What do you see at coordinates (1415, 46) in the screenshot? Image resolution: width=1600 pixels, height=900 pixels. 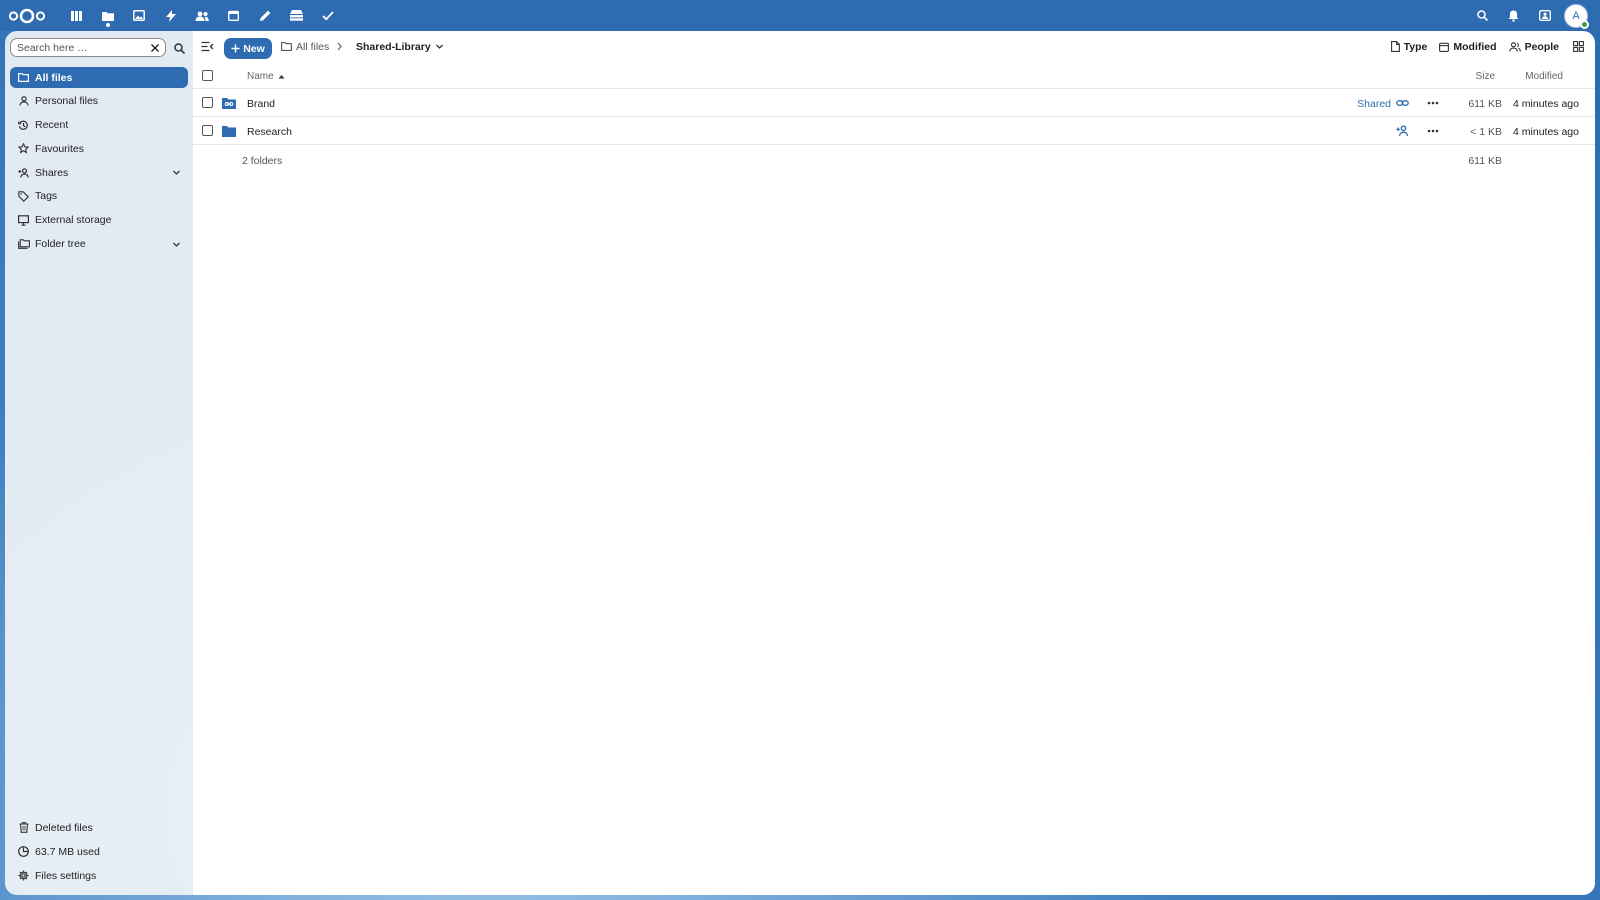 I see `filter-type-label: Type` at bounding box center [1415, 46].